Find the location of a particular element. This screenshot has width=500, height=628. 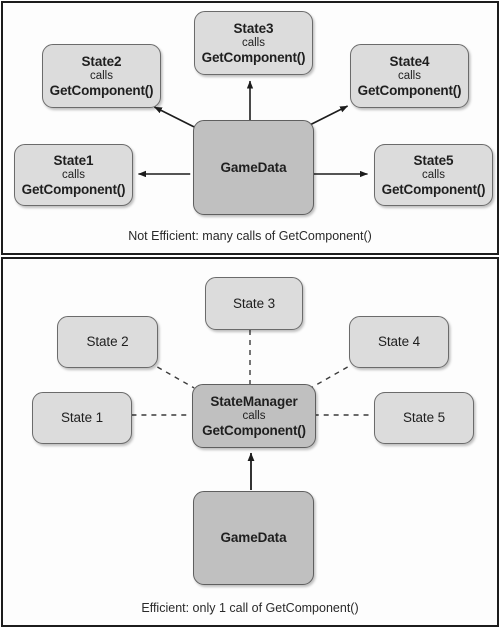

node-title: State1 is located at coordinates (73, 160).